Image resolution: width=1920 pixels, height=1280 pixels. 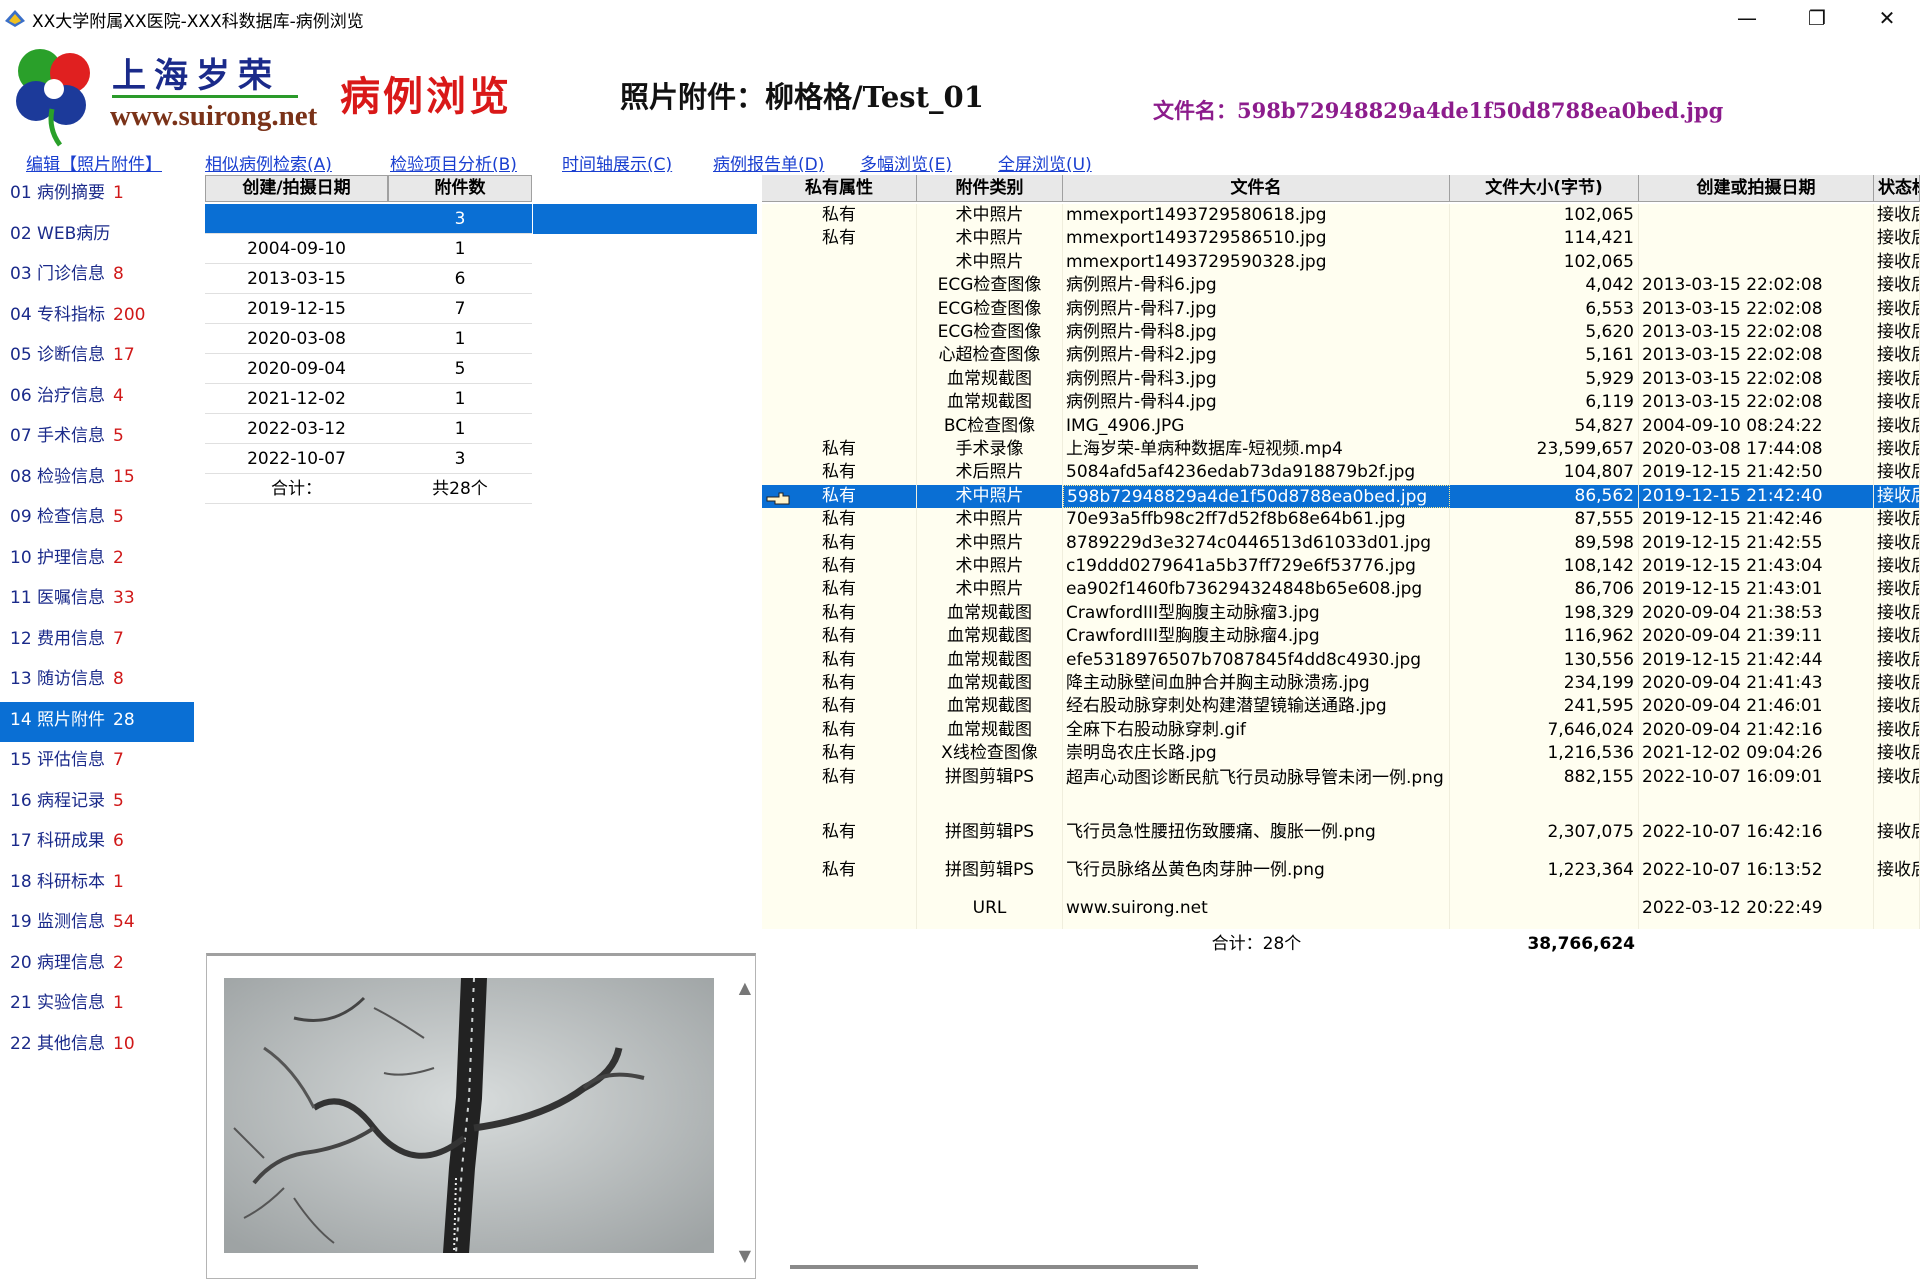 I want to click on close-button: ✕, so click(x=1886, y=18).